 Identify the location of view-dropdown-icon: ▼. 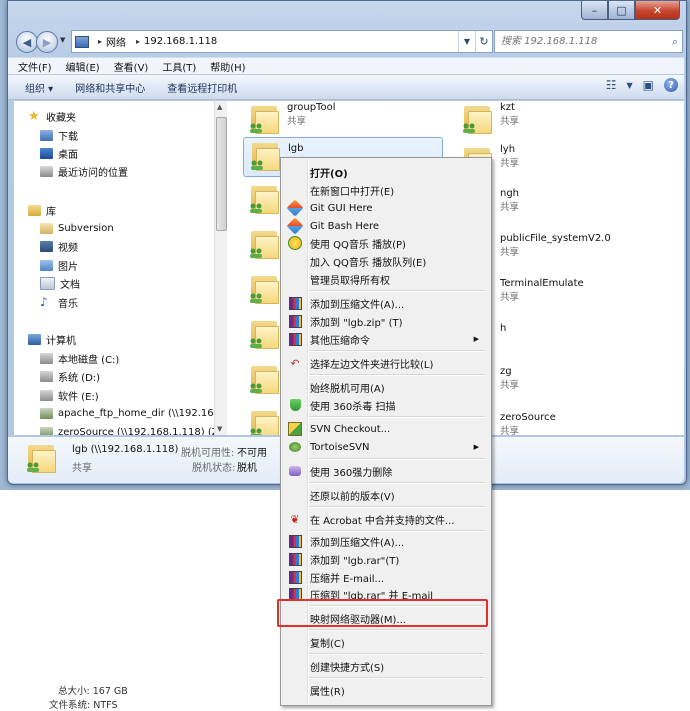
(630, 85).